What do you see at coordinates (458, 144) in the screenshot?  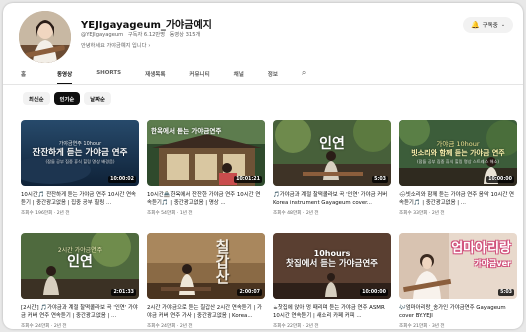 I see `thumb-line: 가야금 10hour` at bounding box center [458, 144].